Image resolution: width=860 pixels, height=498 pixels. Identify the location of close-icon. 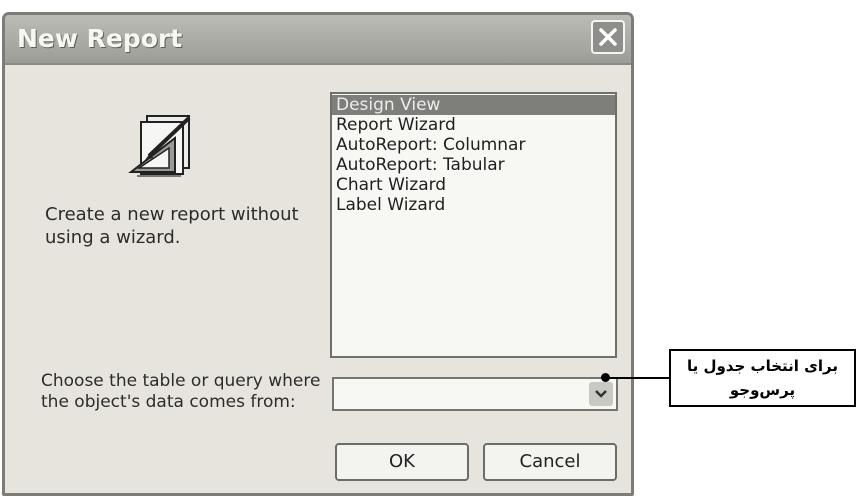
(608, 37).